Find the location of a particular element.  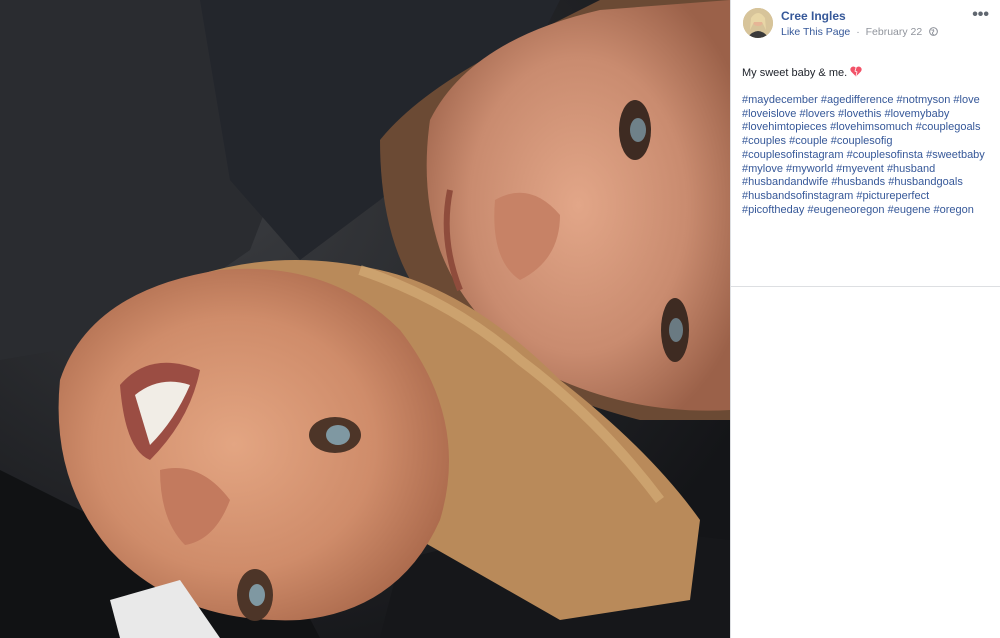

avatar is located at coordinates (758, 23).